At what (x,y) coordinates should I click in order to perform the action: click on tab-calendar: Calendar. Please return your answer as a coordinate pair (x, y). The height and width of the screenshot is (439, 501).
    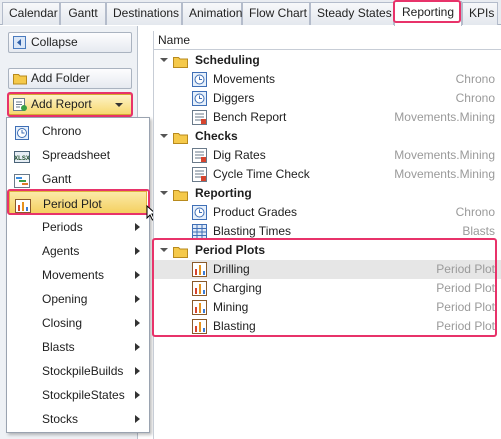
    Looking at the image, I should click on (31, 13).